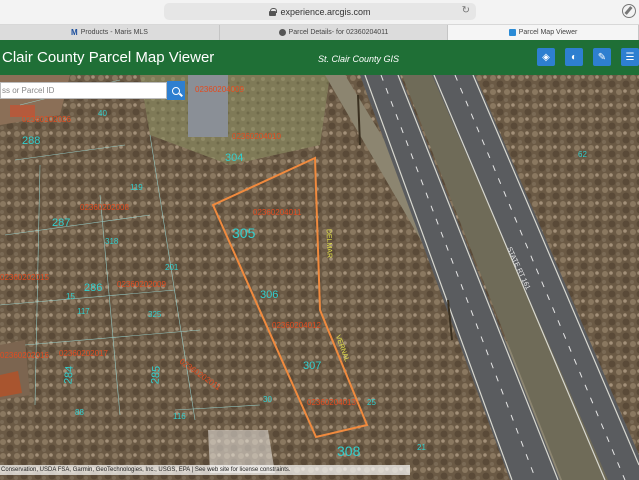  What do you see at coordinates (108, 57) in the screenshot?
I see `app-title: Clair County Parcel Map Viewer` at bounding box center [108, 57].